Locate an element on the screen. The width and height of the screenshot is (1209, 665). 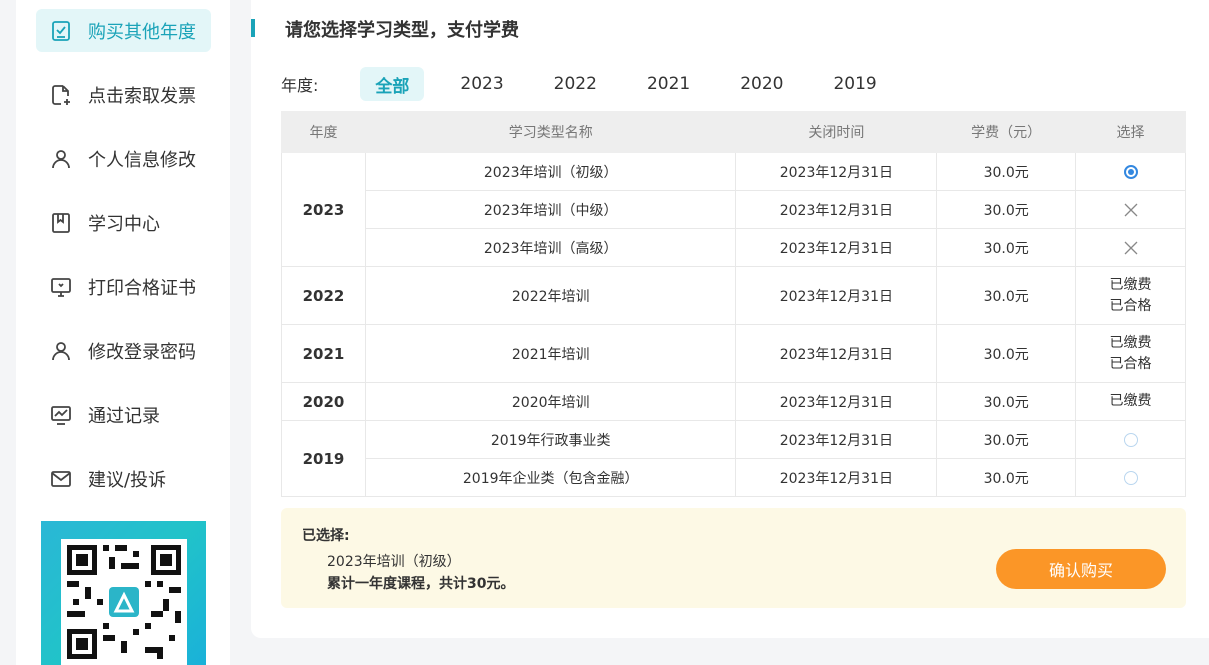
qr-code-panel is located at coordinates (123, 593).